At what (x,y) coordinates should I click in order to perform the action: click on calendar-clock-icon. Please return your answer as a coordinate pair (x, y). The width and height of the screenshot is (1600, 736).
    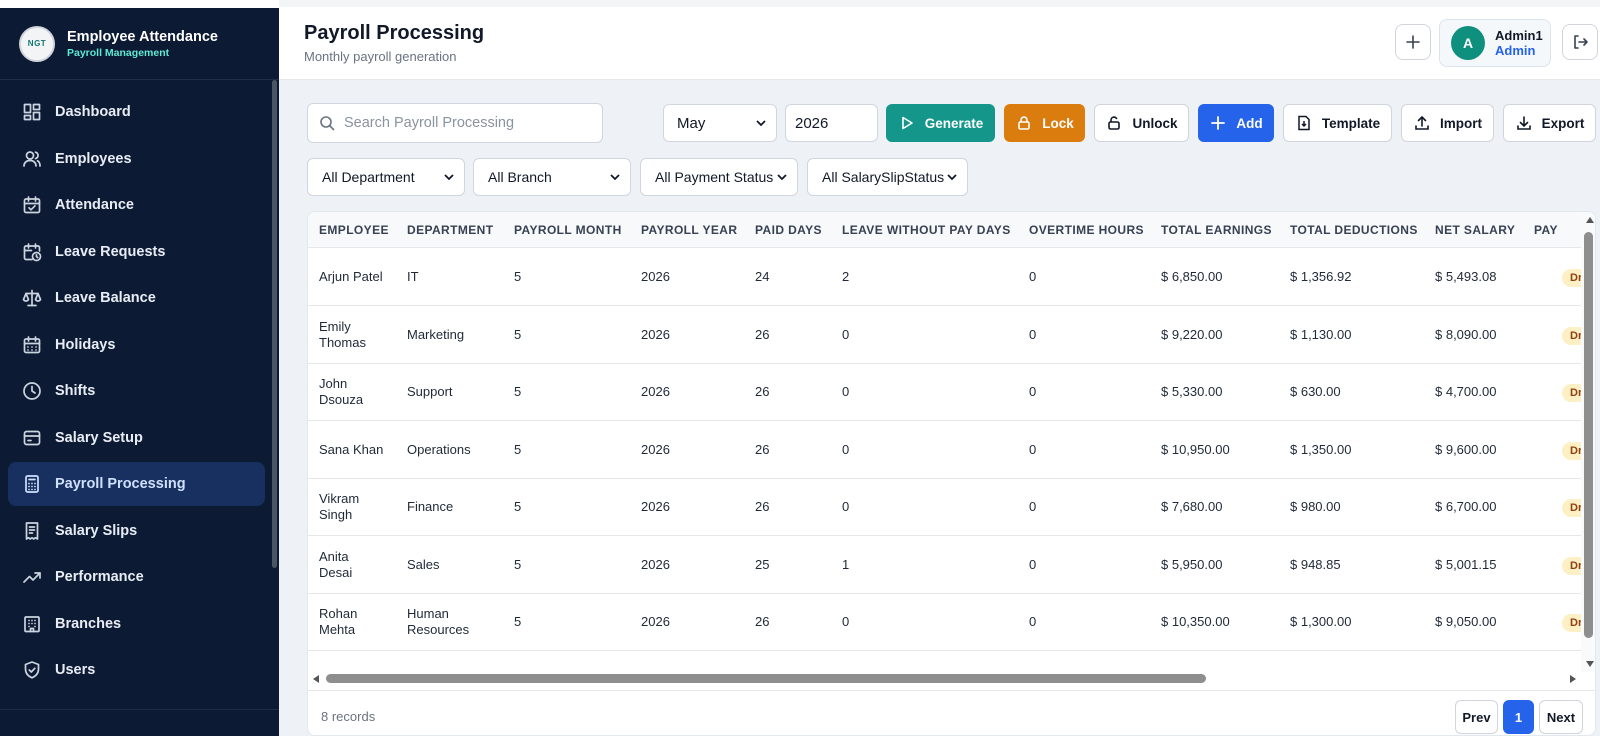
    Looking at the image, I should click on (32, 252).